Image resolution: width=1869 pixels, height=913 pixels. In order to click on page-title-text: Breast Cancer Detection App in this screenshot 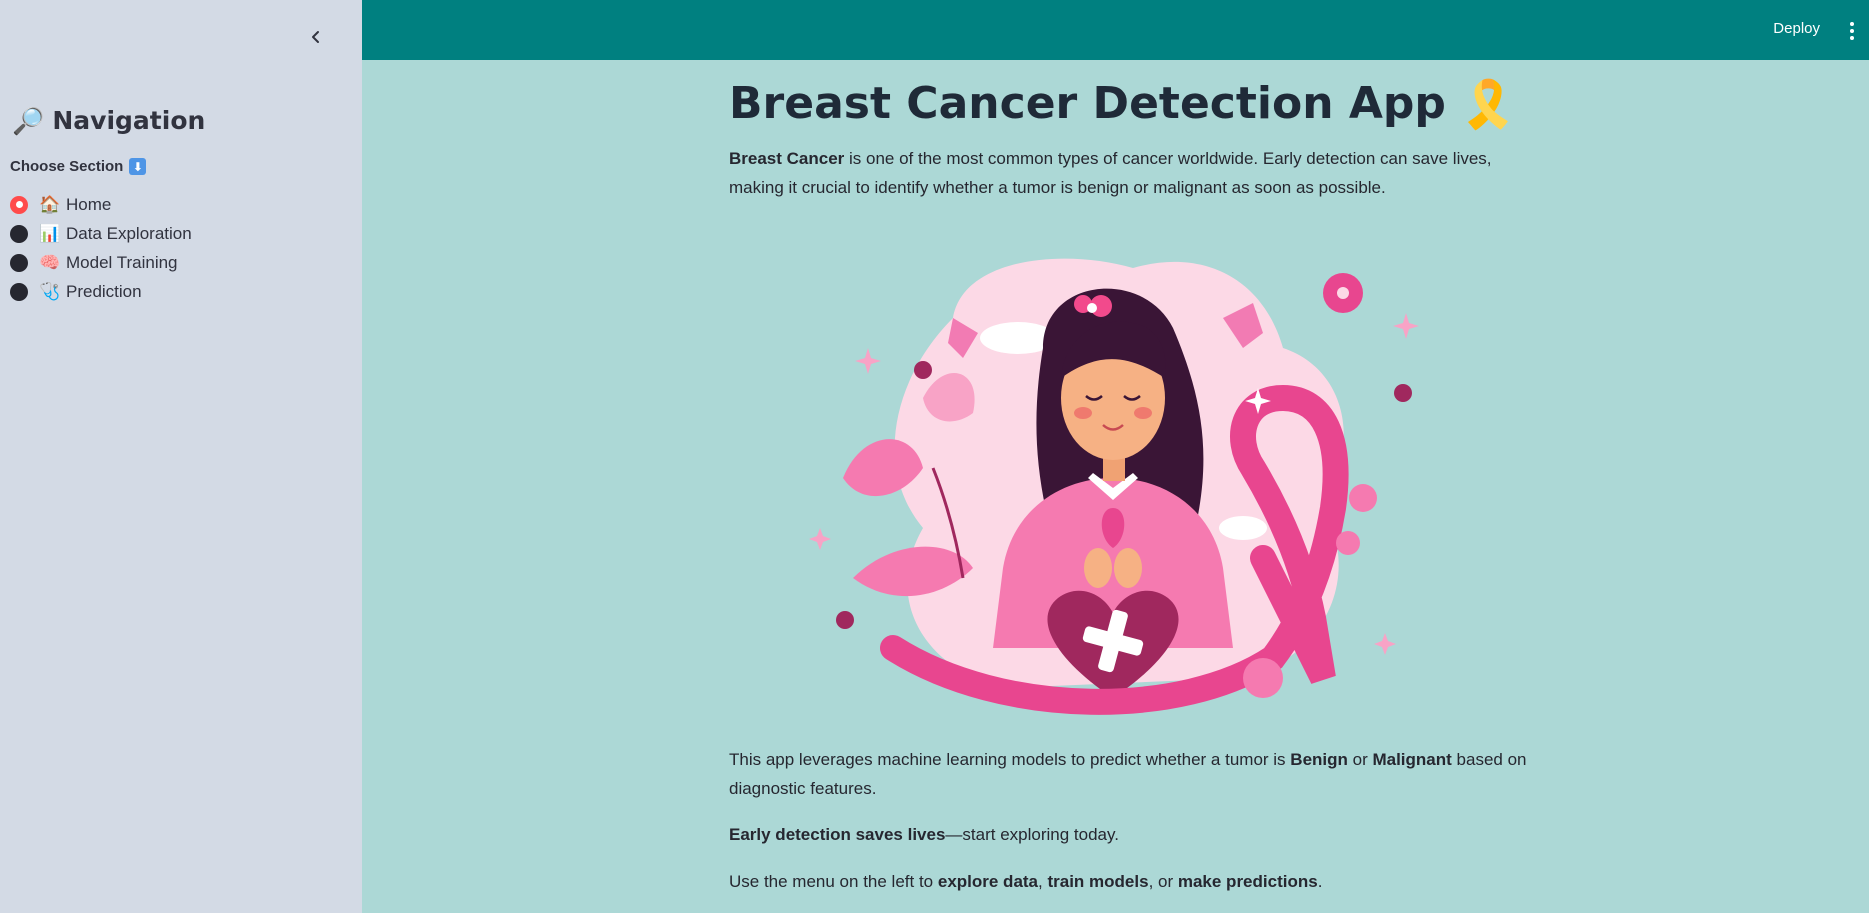, I will do `click(1087, 103)`.